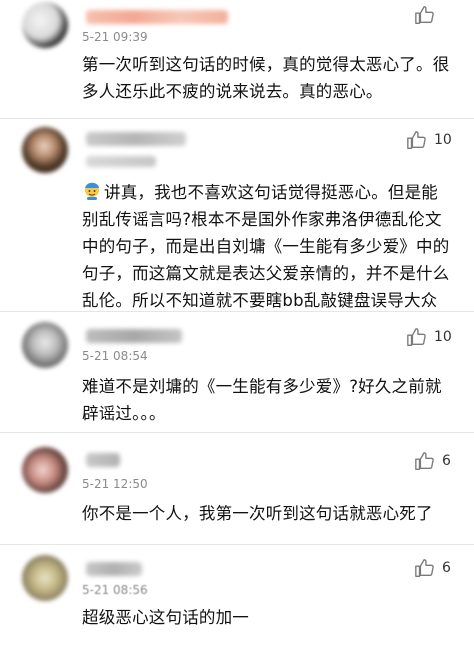 The image size is (474, 657). Describe the element at coordinates (257, 513) in the screenshot. I see `comment-text: 你不是一个人，我第一次听到这句话就恶心死了` at that location.